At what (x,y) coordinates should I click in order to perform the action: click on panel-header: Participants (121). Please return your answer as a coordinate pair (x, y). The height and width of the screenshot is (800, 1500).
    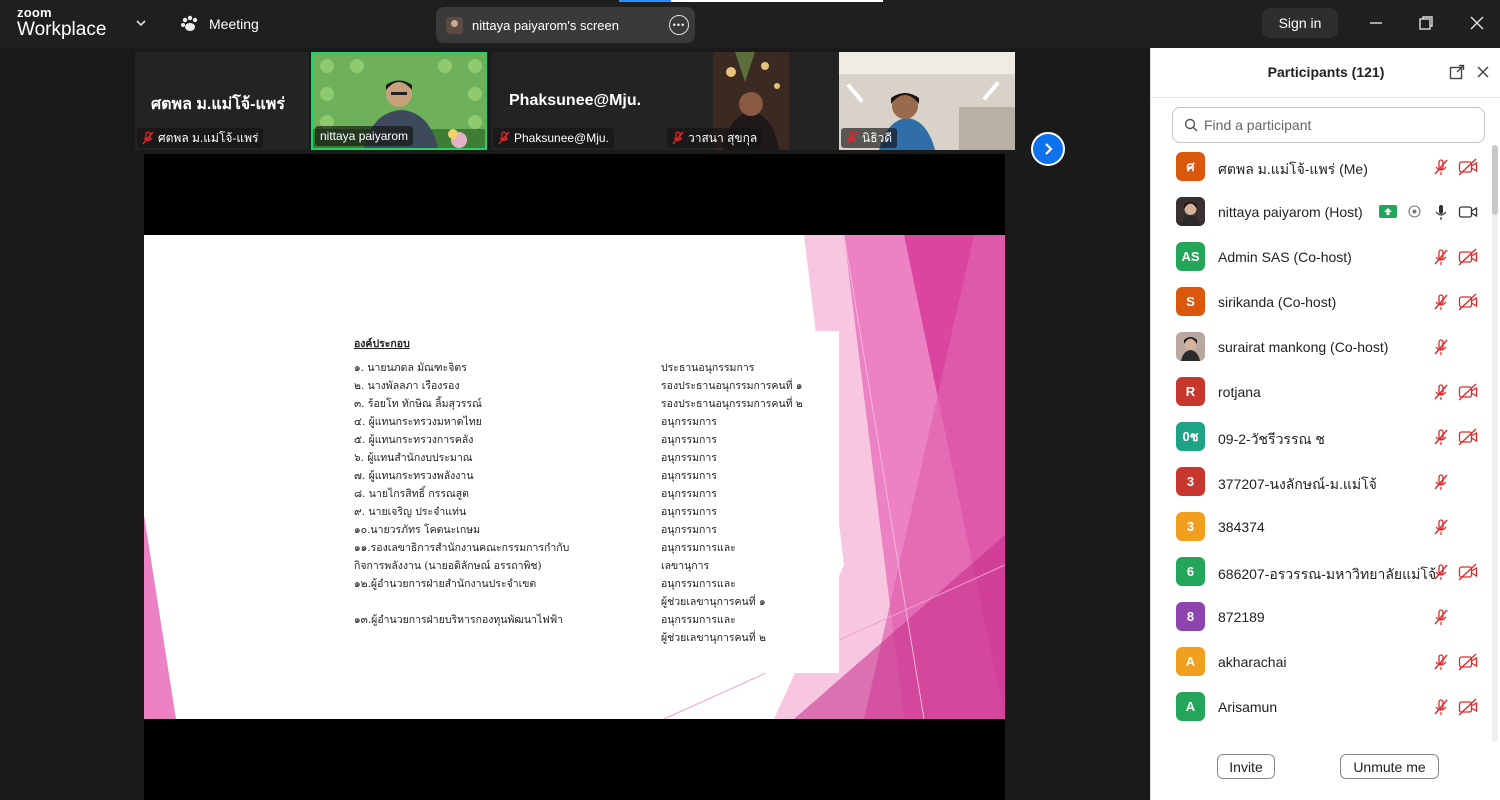
    Looking at the image, I should click on (1325, 73).